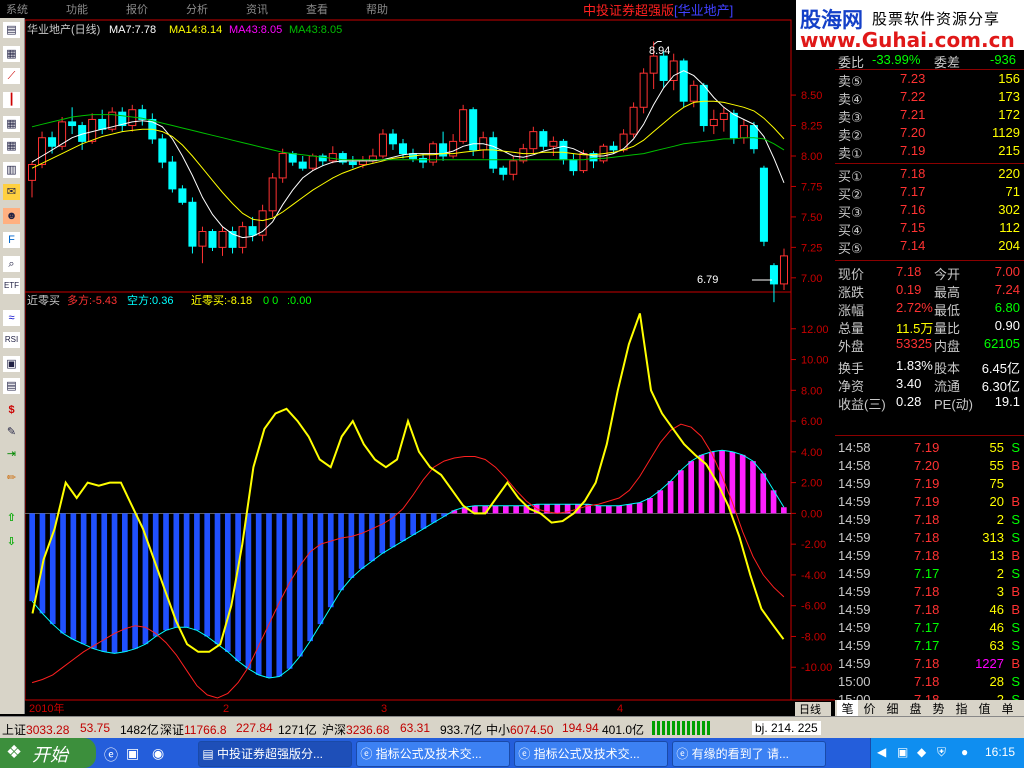 This screenshot has width=1024, height=768. Describe the element at coordinates (964, 752) in the screenshot. I see `antivirus-icon: ●` at that location.